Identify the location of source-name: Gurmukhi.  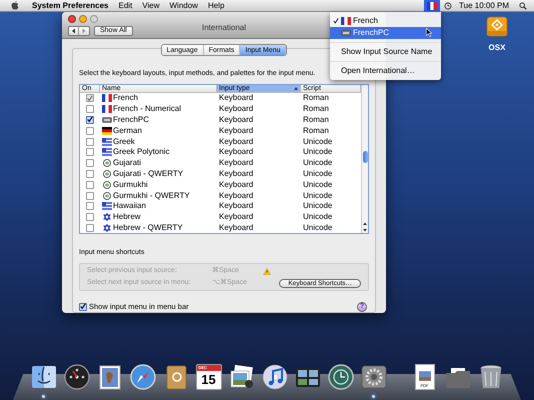
(130, 185).